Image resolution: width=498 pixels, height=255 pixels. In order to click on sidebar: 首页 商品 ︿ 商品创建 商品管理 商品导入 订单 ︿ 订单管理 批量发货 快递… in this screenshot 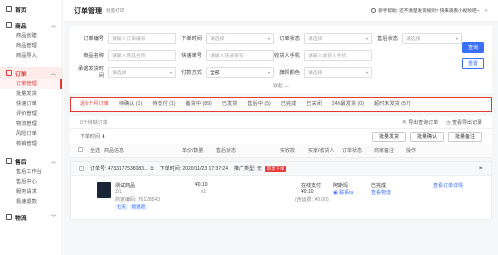, I will do `click(31, 127)`.